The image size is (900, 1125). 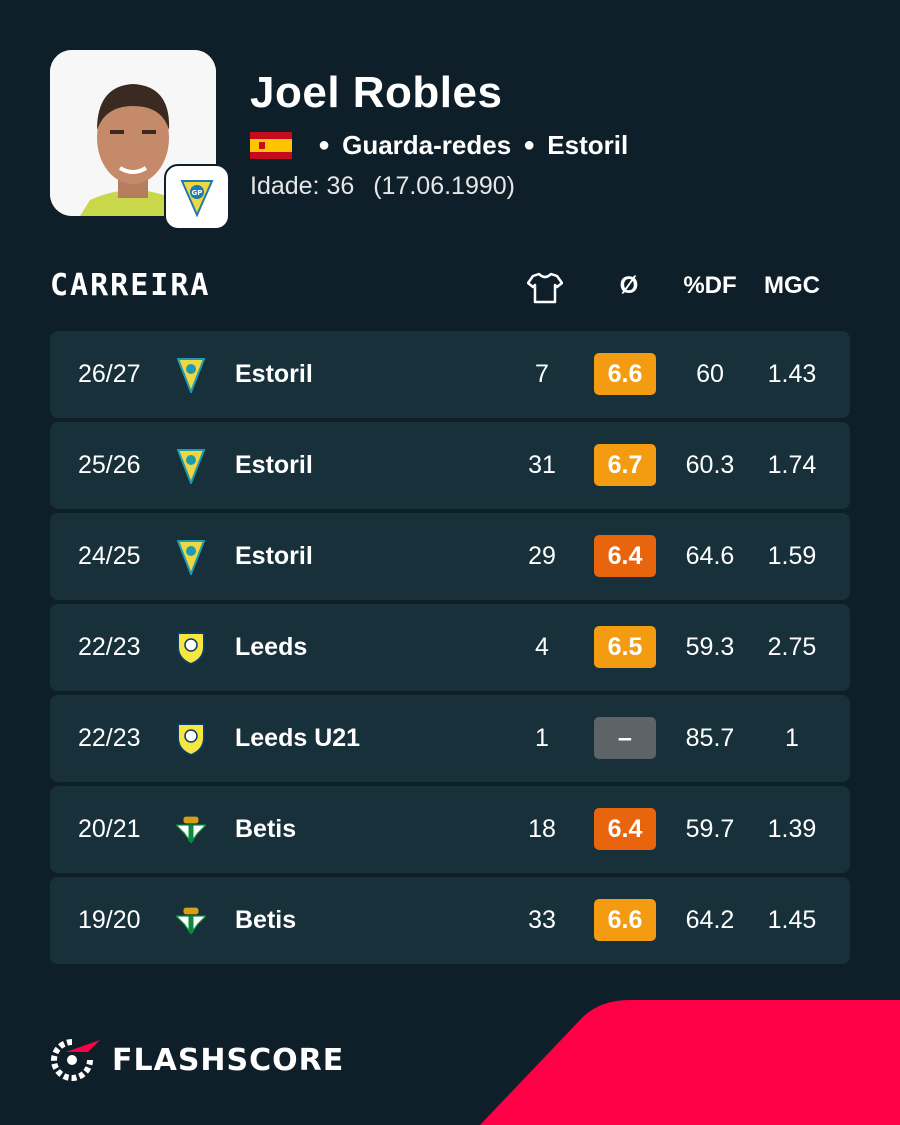 I want to click on rating-badge: –, so click(x=625, y=738).